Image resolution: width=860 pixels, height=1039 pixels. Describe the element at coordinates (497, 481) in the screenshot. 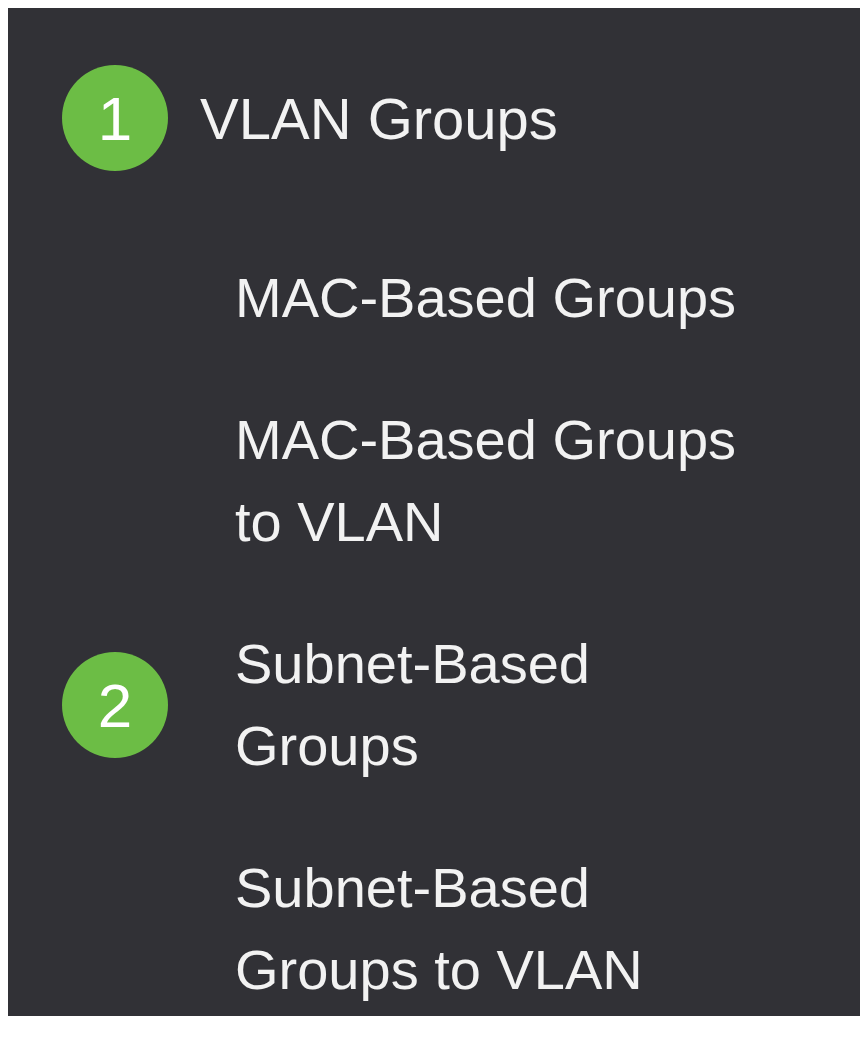

I see `menu-item: MAC-Based Groups to VLAN` at that location.